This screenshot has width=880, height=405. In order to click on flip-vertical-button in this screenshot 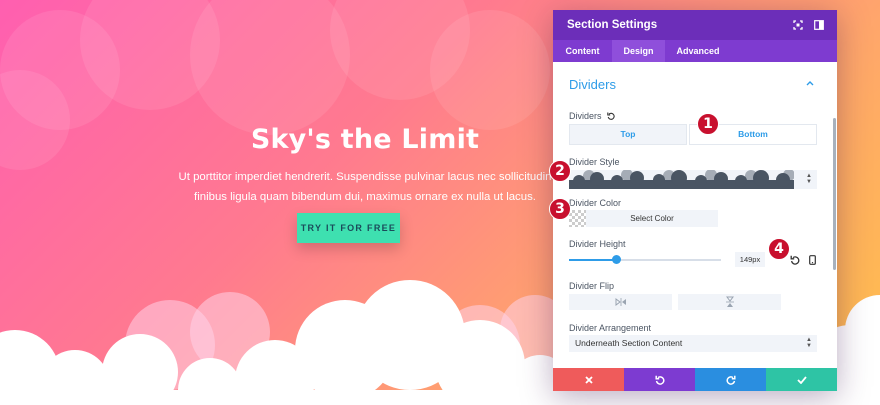, I will do `click(729, 302)`.